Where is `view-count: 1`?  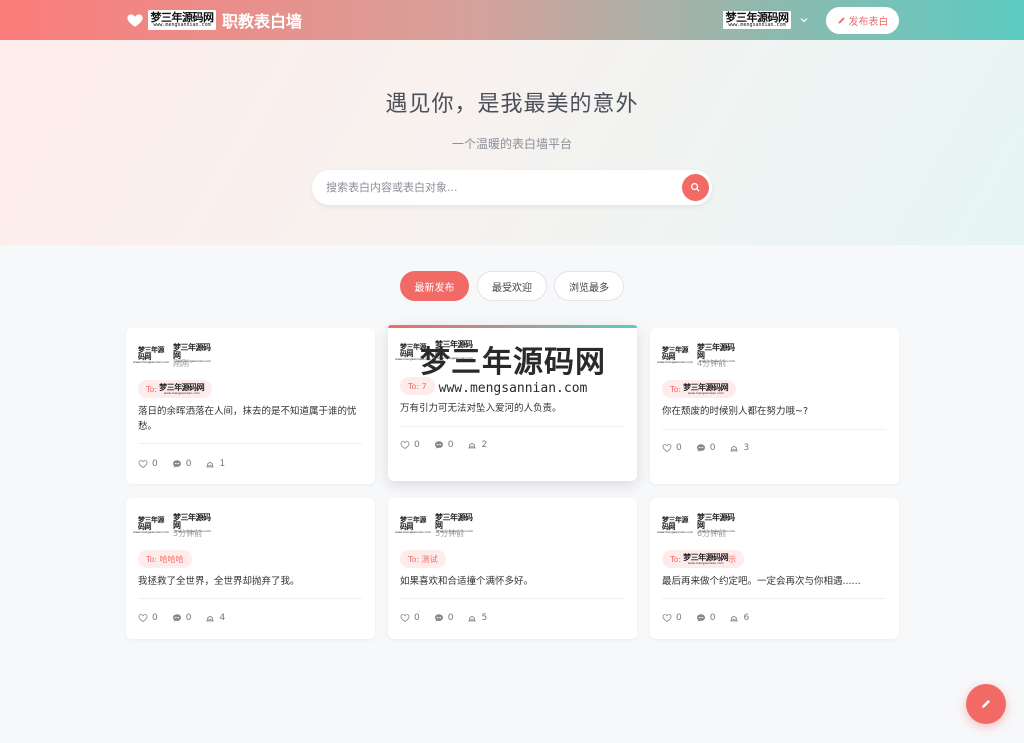 view-count: 1 is located at coordinates (222, 464).